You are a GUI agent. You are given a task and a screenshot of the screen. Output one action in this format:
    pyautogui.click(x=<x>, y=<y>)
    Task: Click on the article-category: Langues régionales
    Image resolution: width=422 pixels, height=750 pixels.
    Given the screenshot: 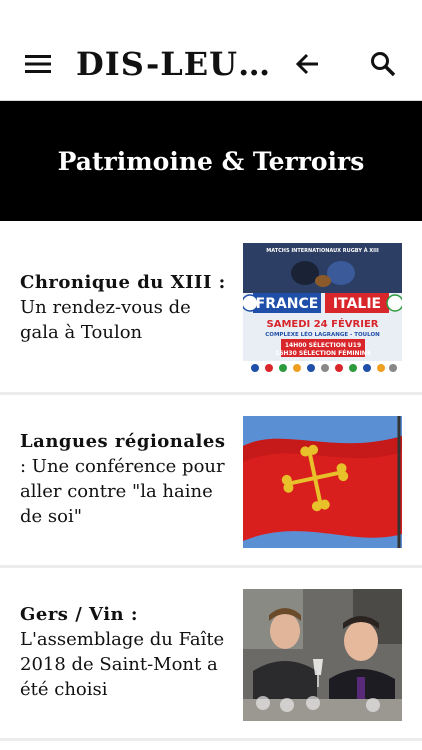 What is the action you would take?
    pyautogui.click(x=123, y=441)
    